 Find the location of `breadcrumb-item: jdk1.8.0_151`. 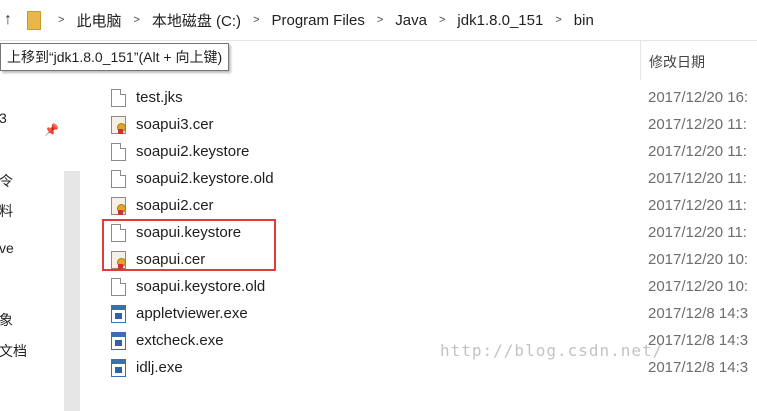

breadcrumb-item: jdk1.8.0_151 is located at coordinates (500, 20).